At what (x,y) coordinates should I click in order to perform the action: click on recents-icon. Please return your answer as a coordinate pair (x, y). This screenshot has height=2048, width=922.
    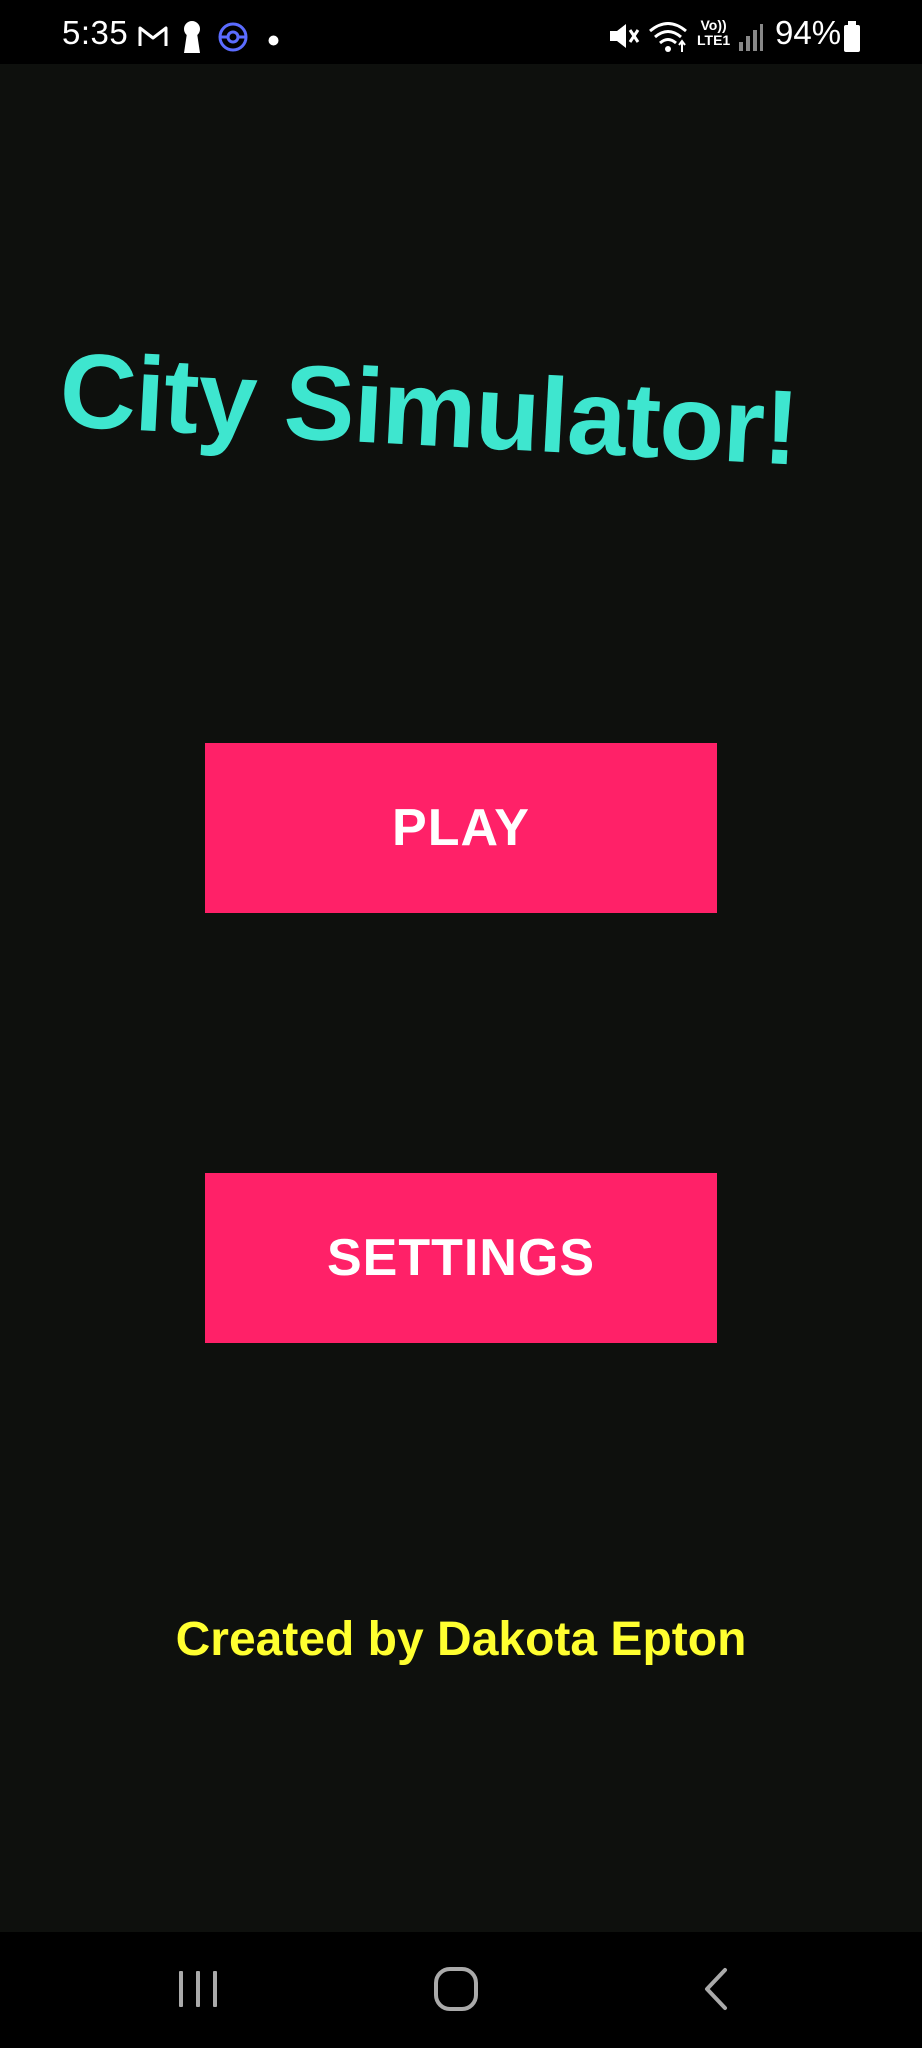
    Looking at the image, I should click on (198, 1991).